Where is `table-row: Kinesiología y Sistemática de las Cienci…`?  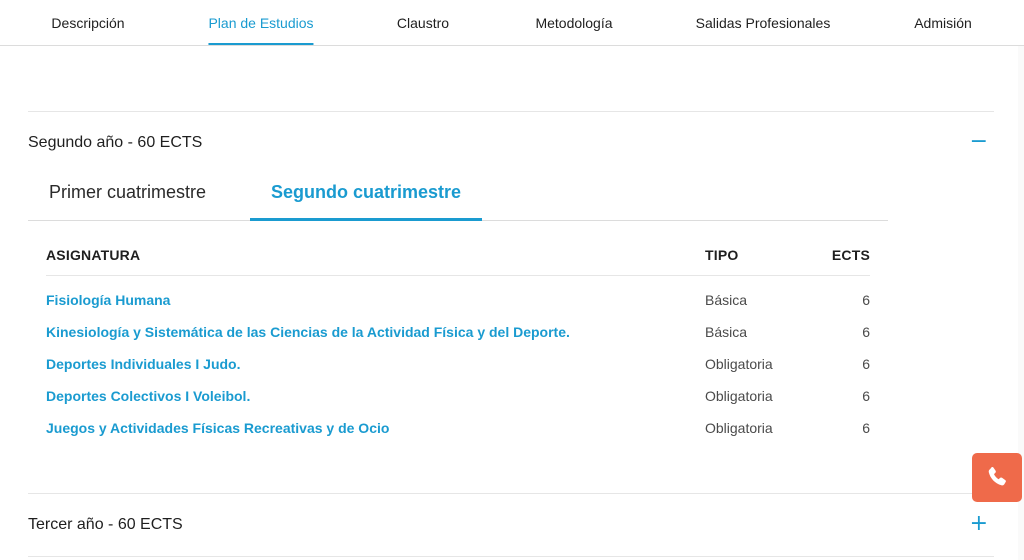
table-row: Kinesiología y Sistemática de las Cienci… is located at coordinates (458, 324).